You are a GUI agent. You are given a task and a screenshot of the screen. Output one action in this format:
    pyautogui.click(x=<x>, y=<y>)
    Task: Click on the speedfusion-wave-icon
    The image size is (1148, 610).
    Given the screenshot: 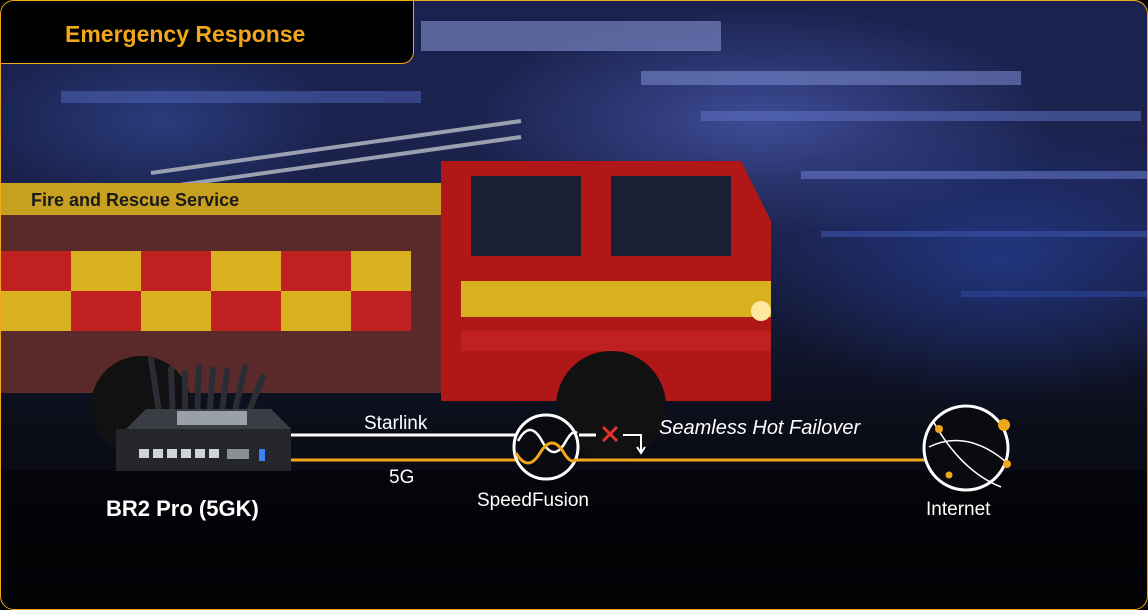 What is the action you would take?
    pyautogui.click(x=546, y=447)
    